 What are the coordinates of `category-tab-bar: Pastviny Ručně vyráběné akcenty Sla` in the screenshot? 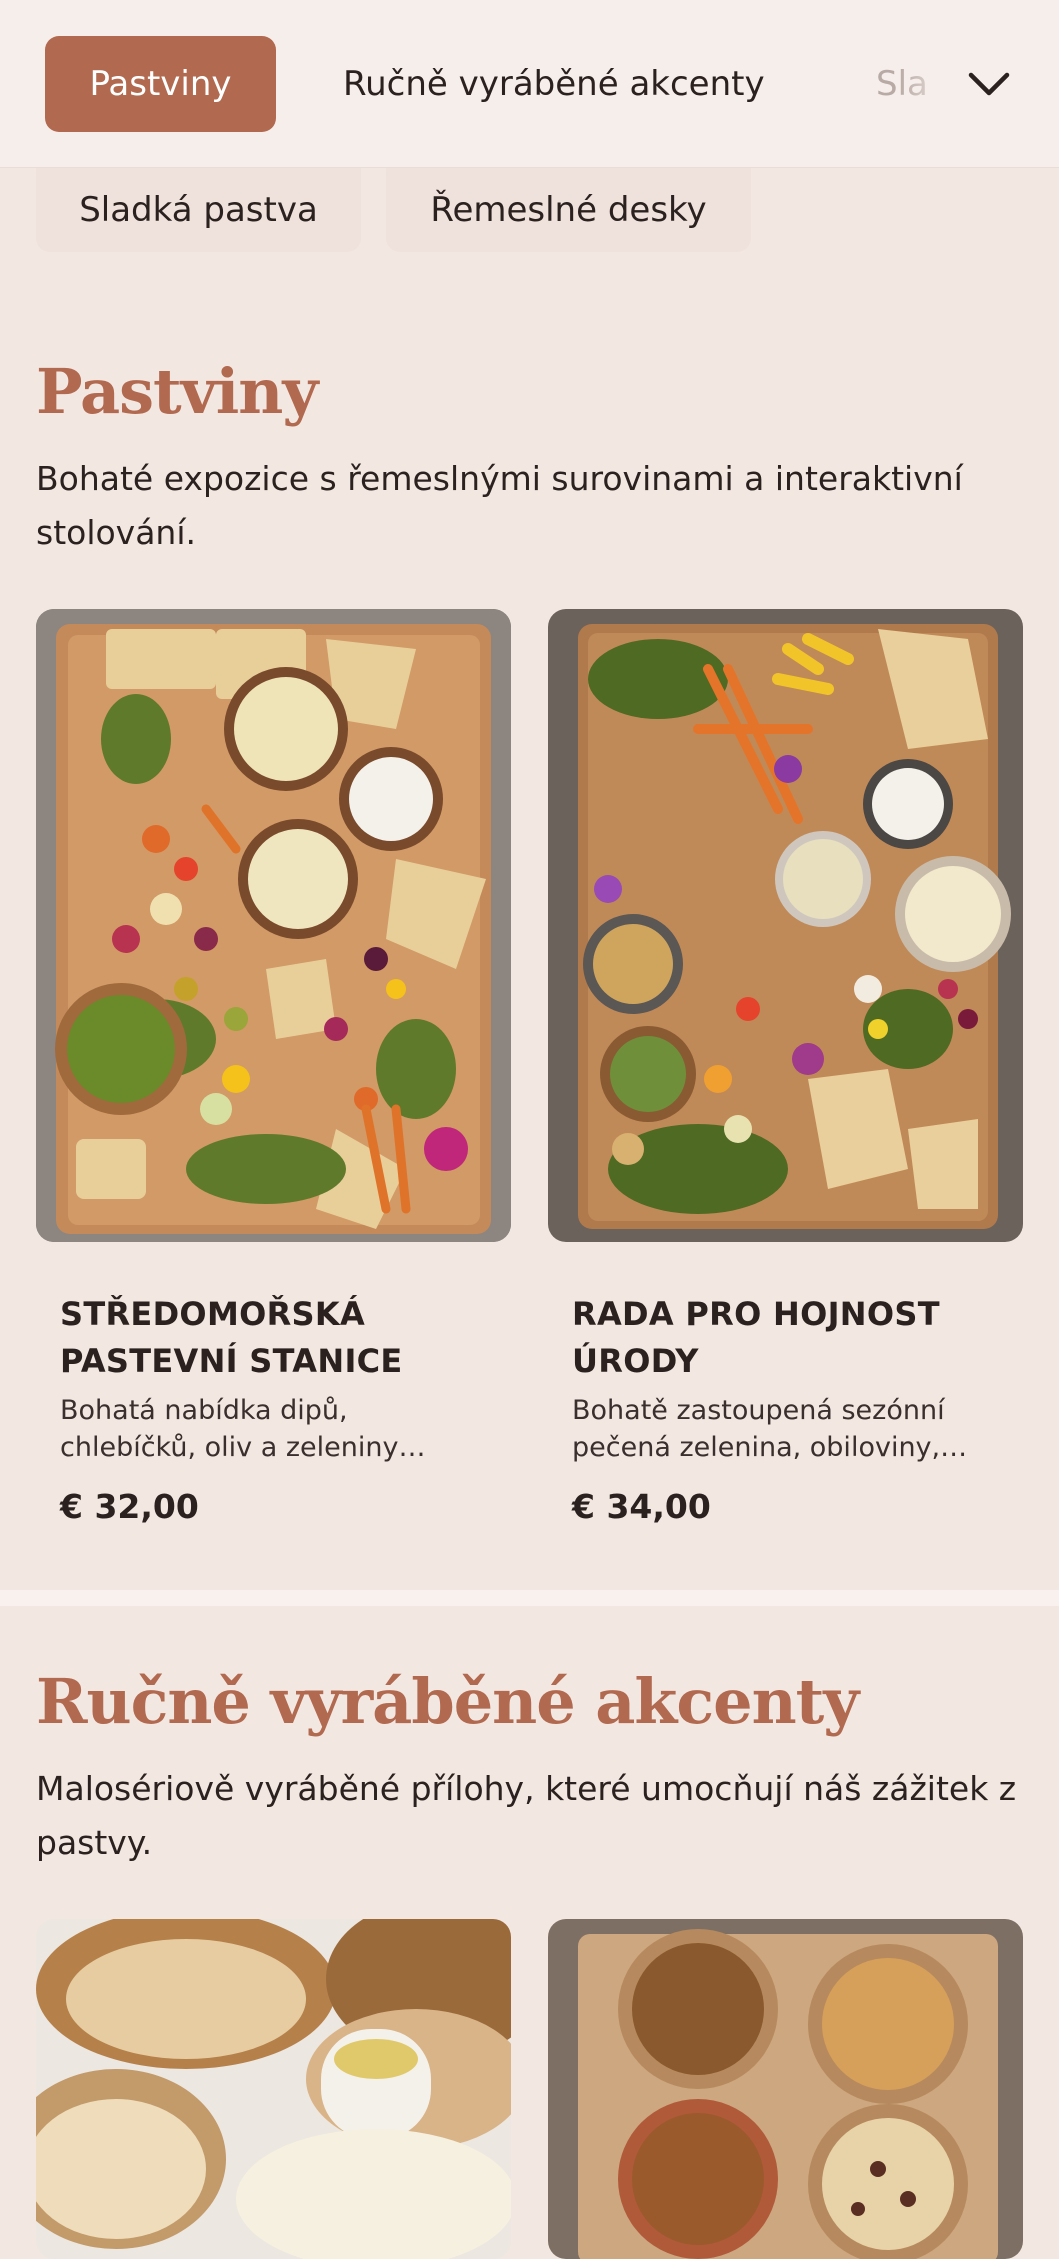 It's located at (529, 84).